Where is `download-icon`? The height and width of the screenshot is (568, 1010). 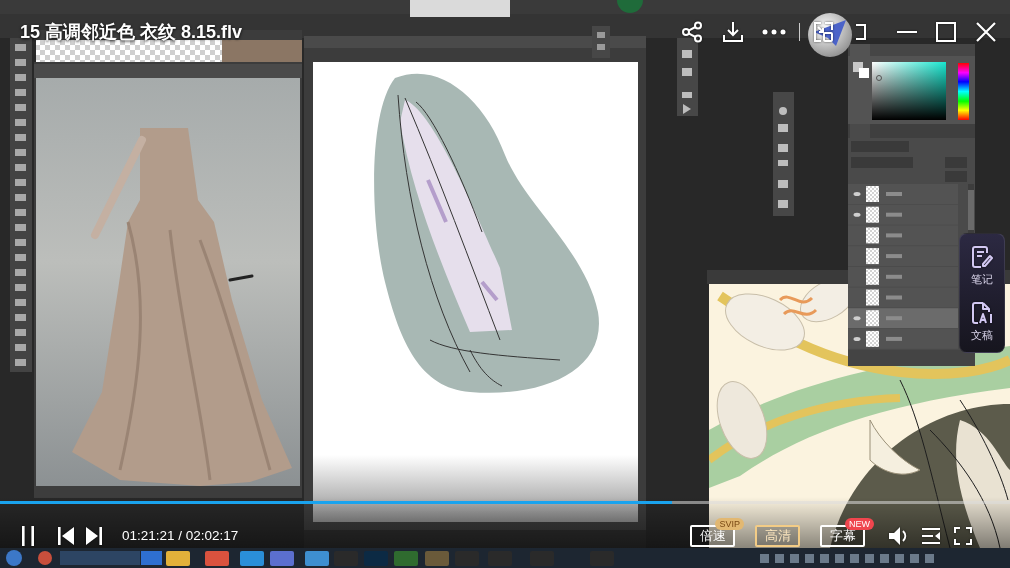 download-icon is located at coordinates (733, 32).